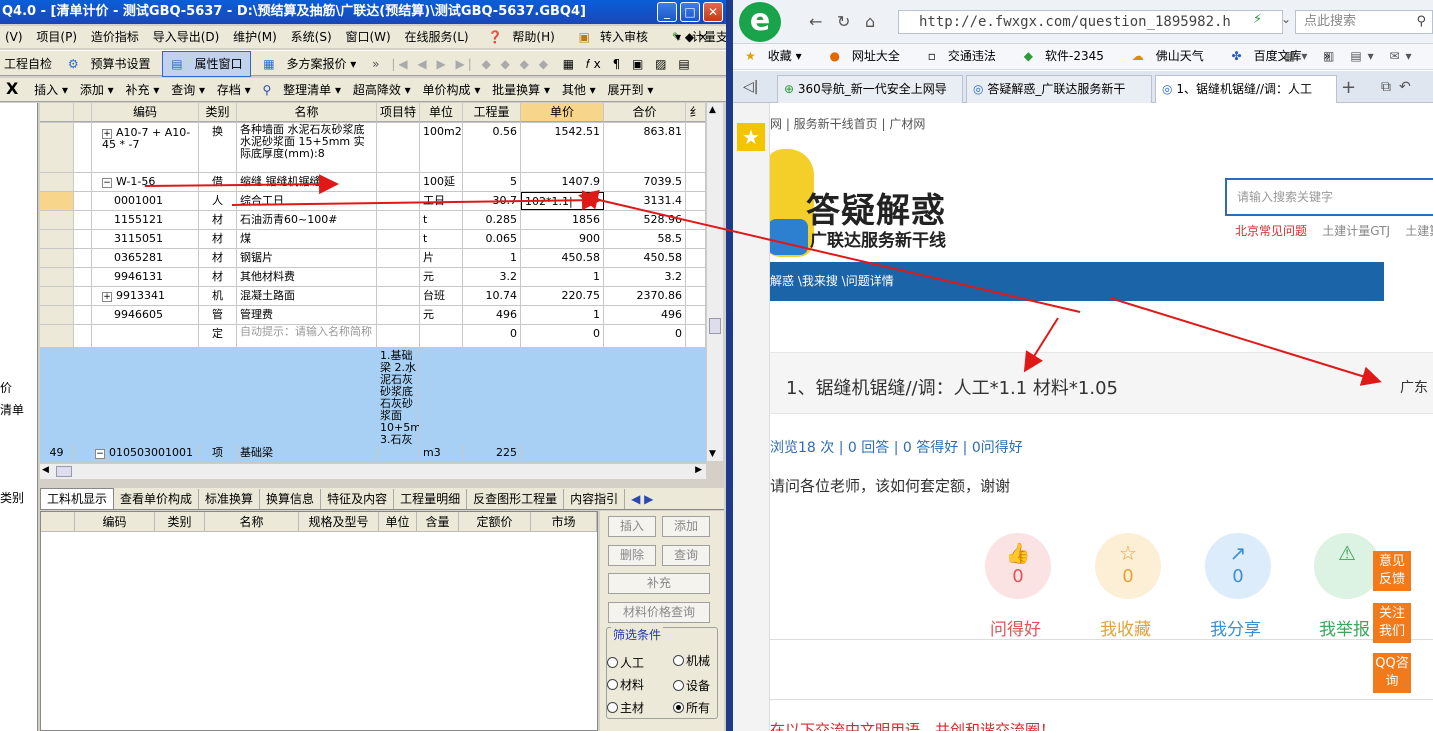  What do you see at coordinates (307, 147) in the screenshot?
I see `cell-name: 各种墙面 水泥石灰砂浆底 水泥砂浆面 15+5mm 实际底厚度(mm):8` at bounding box center [307, 147].